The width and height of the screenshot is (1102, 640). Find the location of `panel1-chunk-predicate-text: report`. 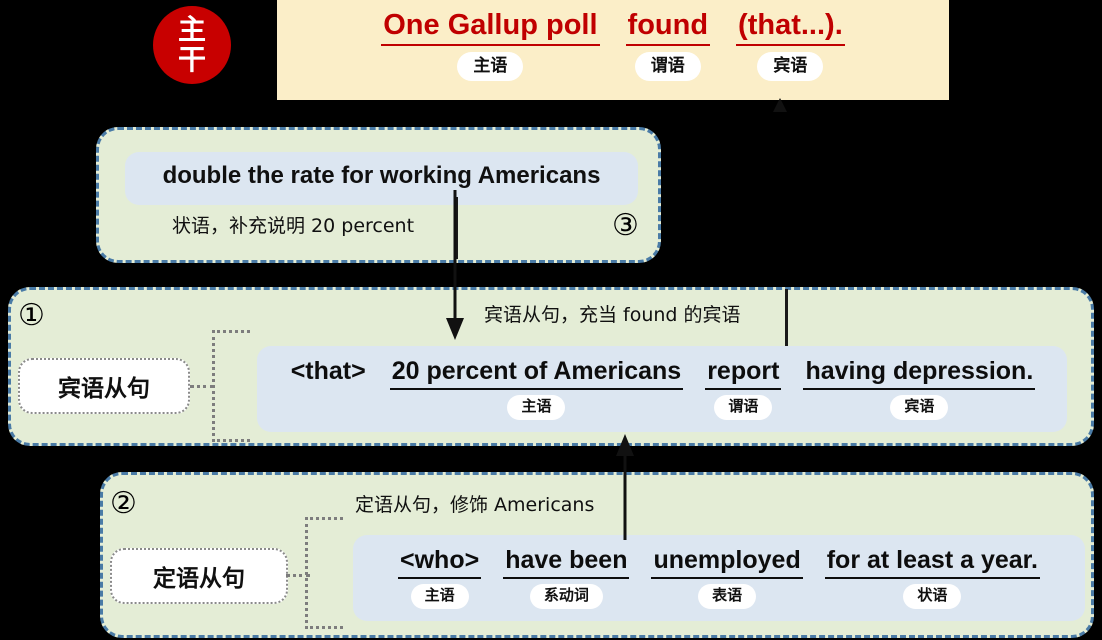

panel1-chunk-predicate-text: report is located at coordinates (743, 373).